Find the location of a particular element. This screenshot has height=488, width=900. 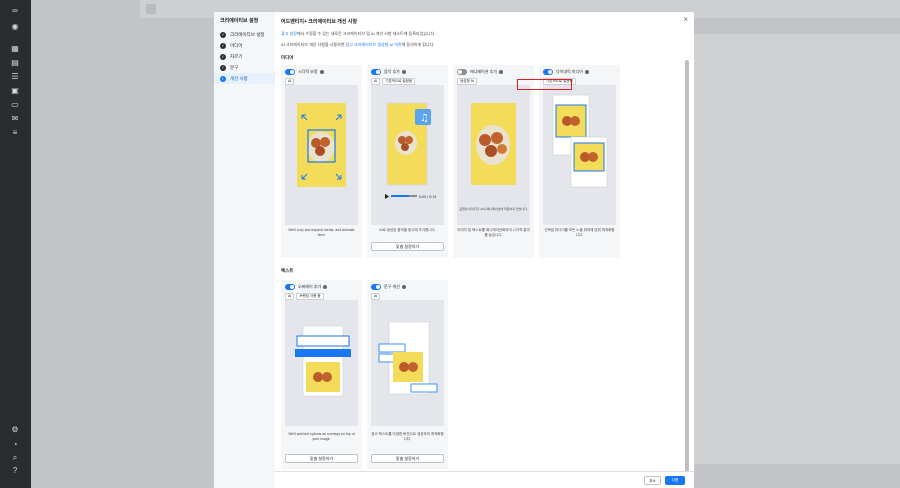

app-sidebar: ∞ ◉ ▦ ▤ ☰ ▣ ▭ ✉ ≡ ⚙ ◔ ⌕ ? is located at coordinates (15, 244).